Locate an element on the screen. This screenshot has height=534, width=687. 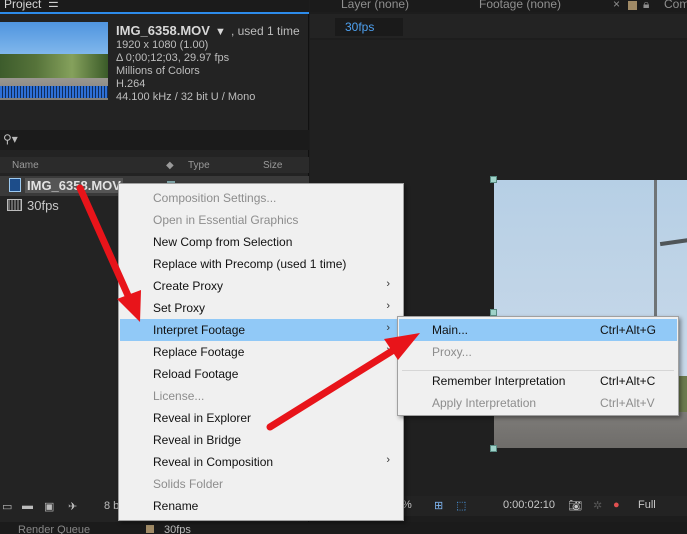
tab-layer: Layer (none) is located at coordinates (375, 5).